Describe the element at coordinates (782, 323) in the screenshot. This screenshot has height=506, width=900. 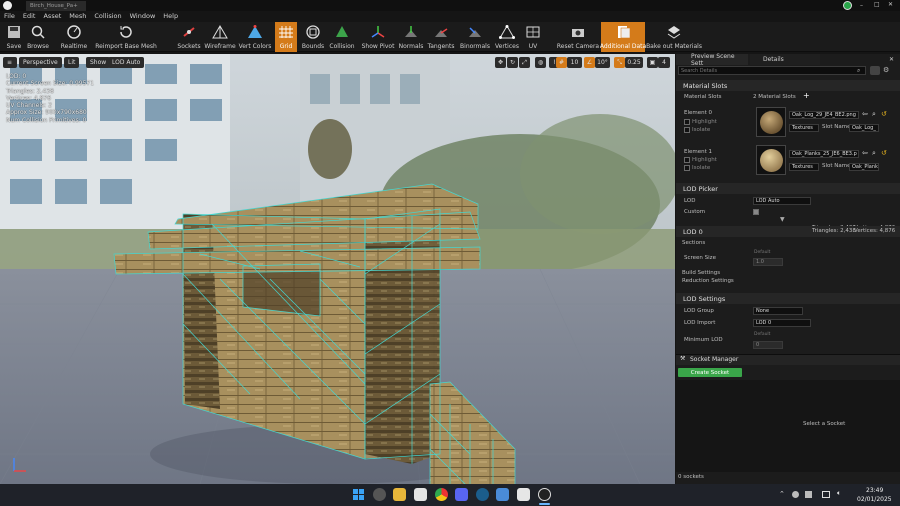
I see `lod-import-select: LOD 0` at that location.